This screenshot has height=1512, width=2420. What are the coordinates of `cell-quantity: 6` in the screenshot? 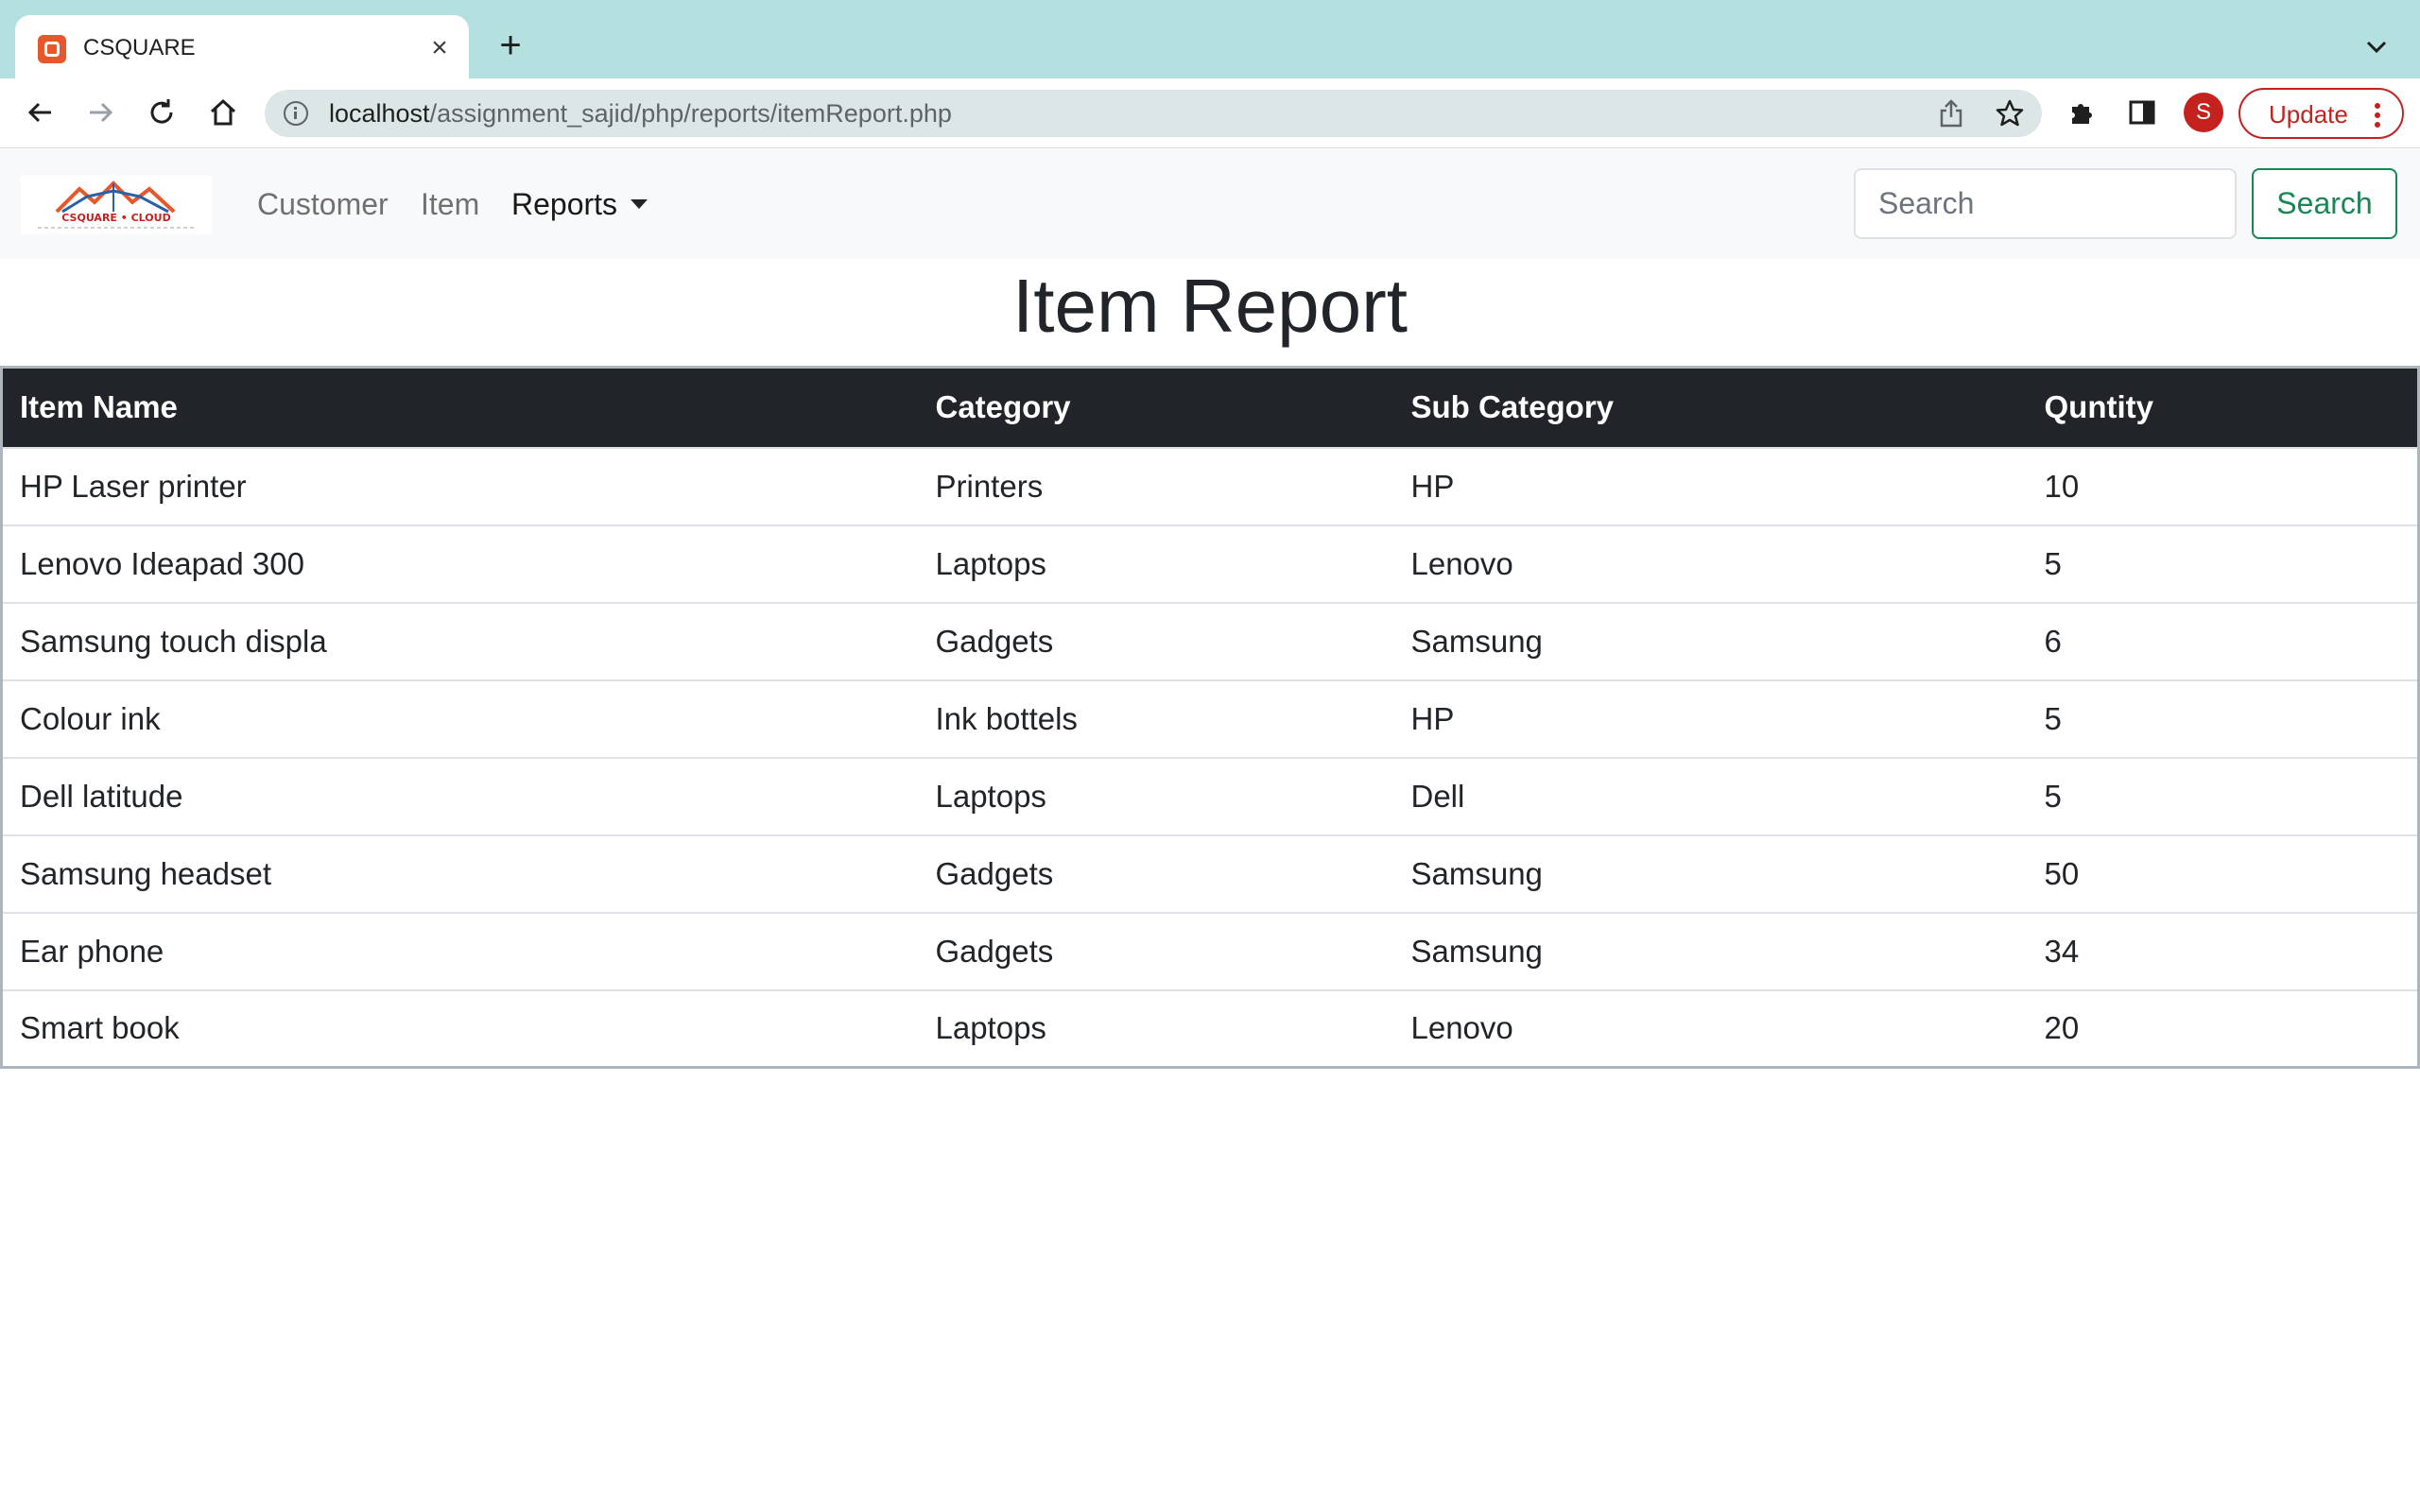 It's located at (2053, 641).